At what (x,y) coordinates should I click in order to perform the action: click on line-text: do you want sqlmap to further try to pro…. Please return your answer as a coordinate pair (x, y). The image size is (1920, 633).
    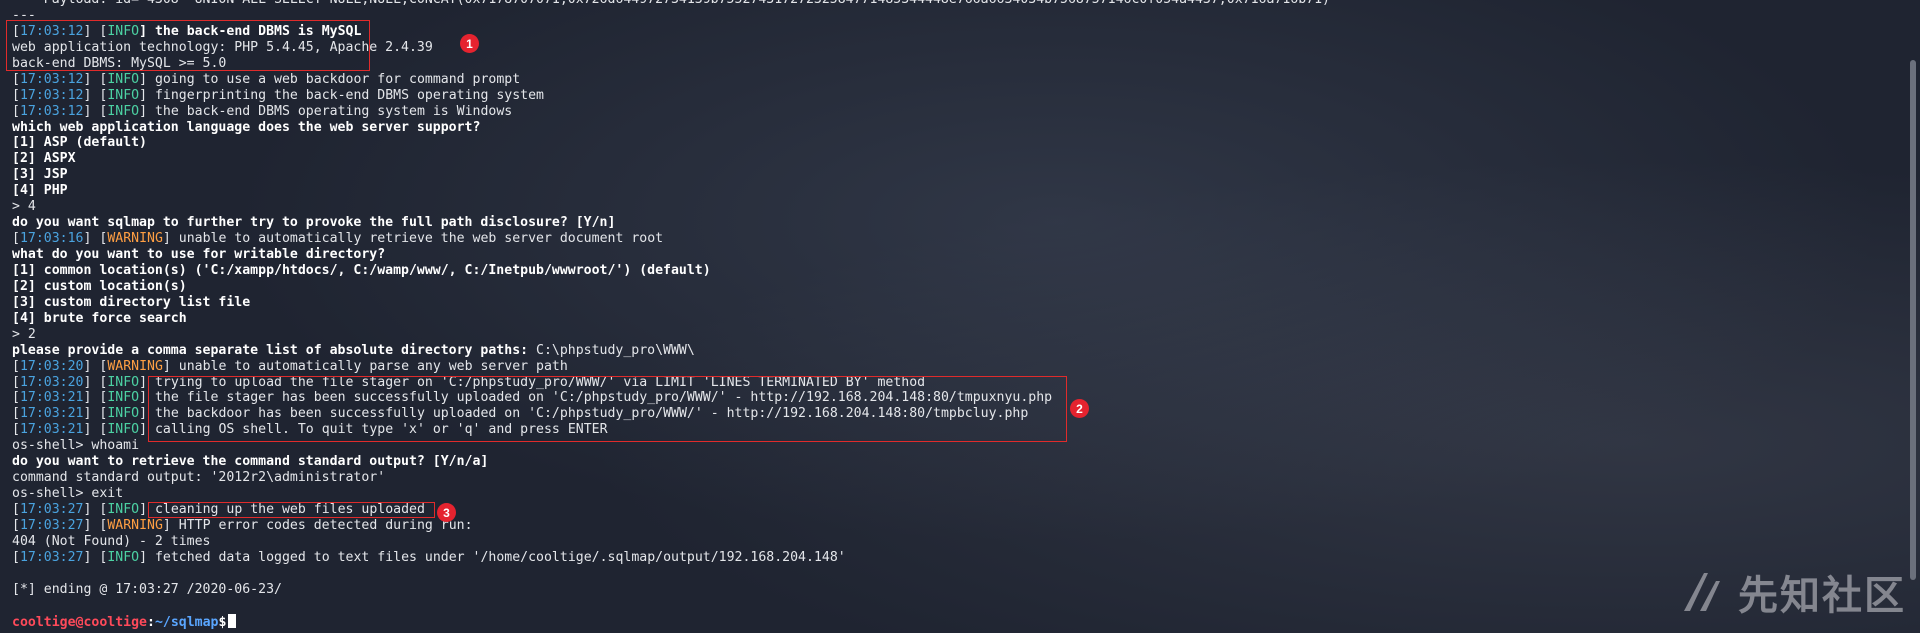
    Looking at the image, I should click on (314, 223).